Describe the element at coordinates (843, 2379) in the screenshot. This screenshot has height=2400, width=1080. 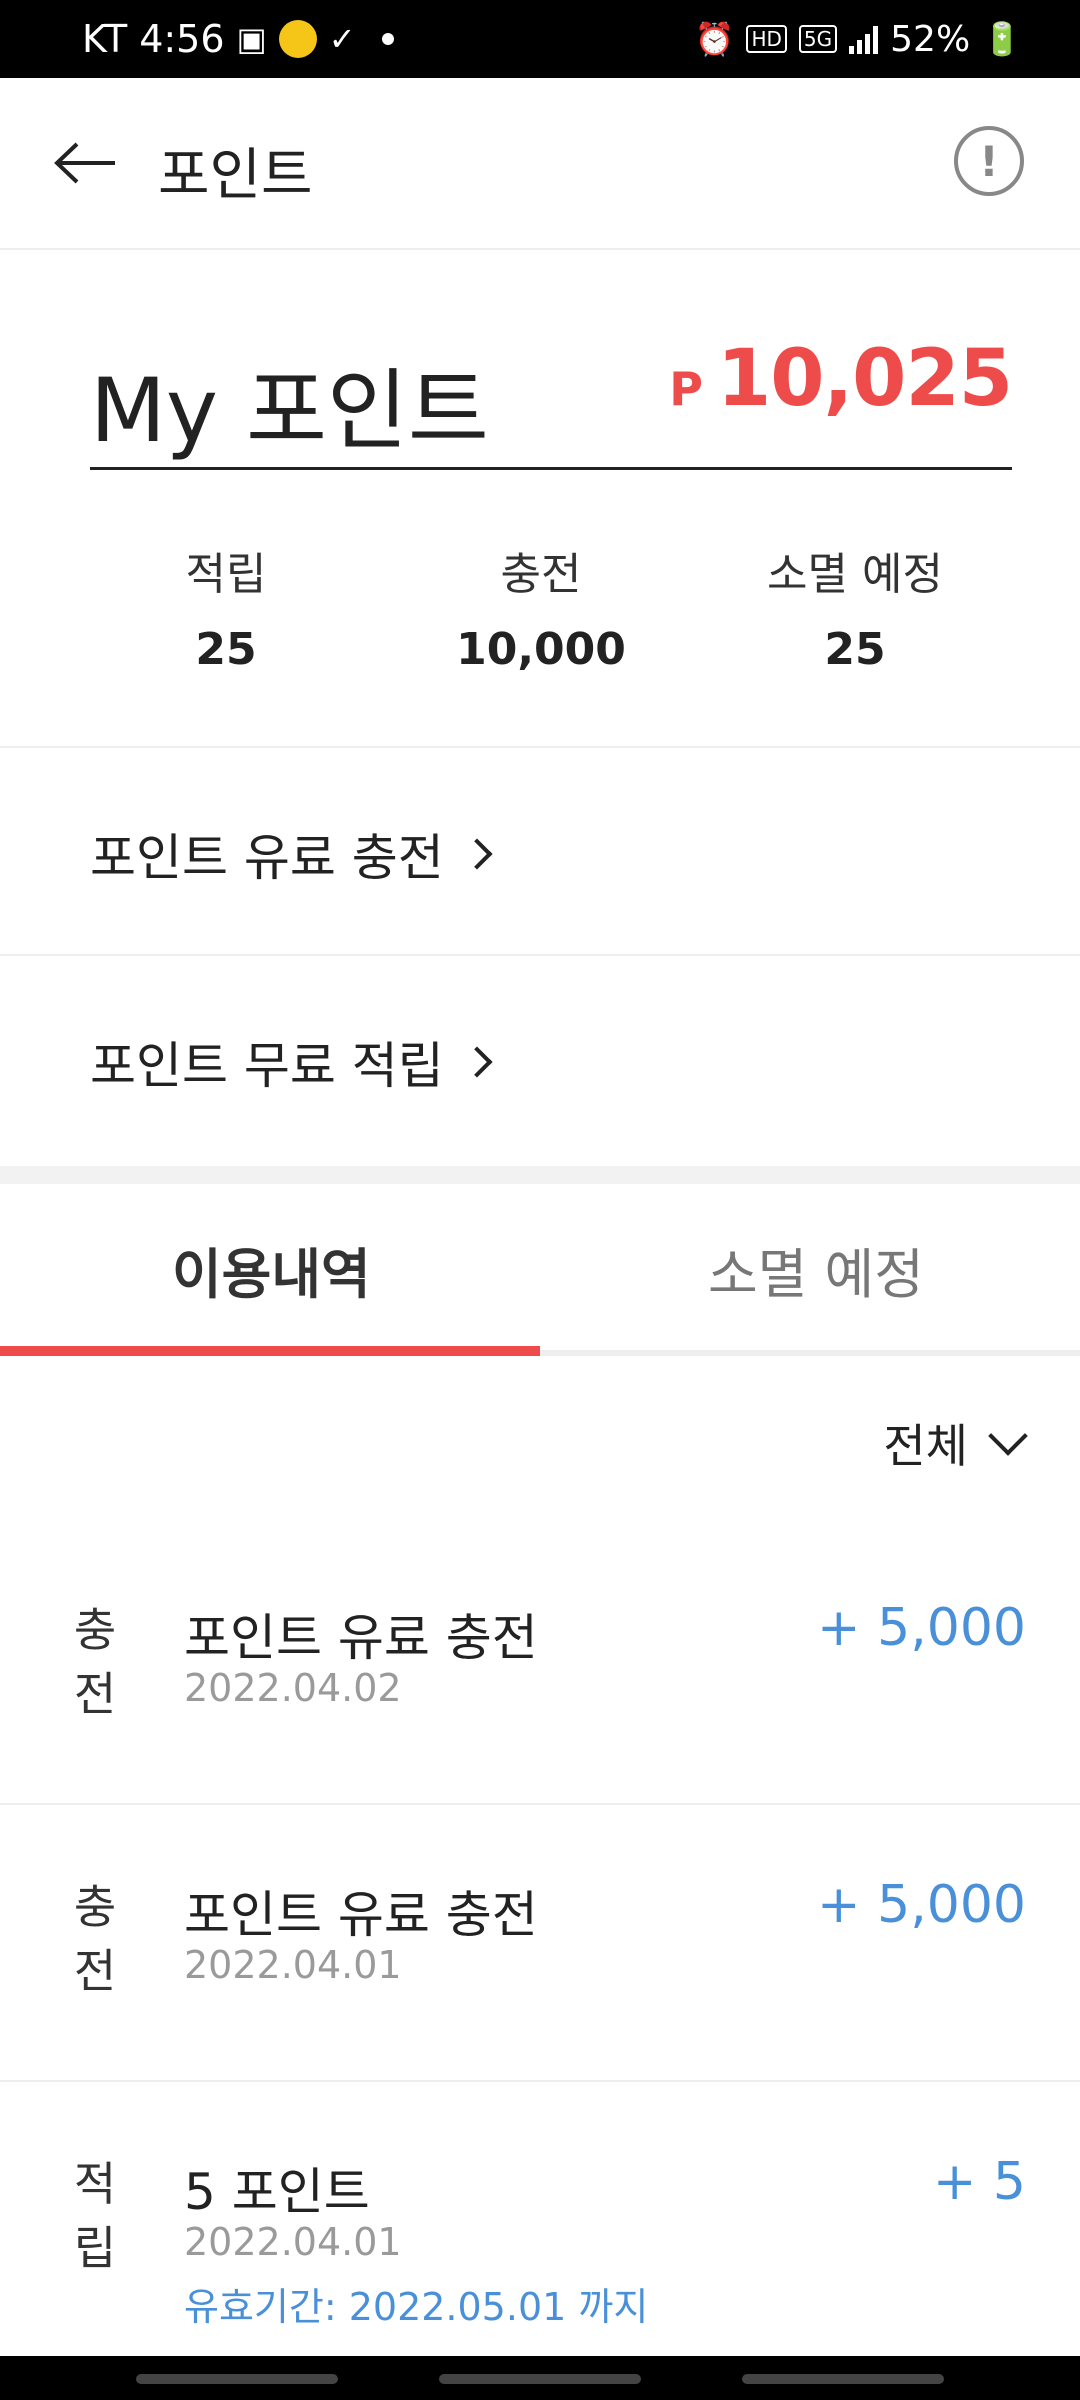
I see `nav-back-button` at that location.